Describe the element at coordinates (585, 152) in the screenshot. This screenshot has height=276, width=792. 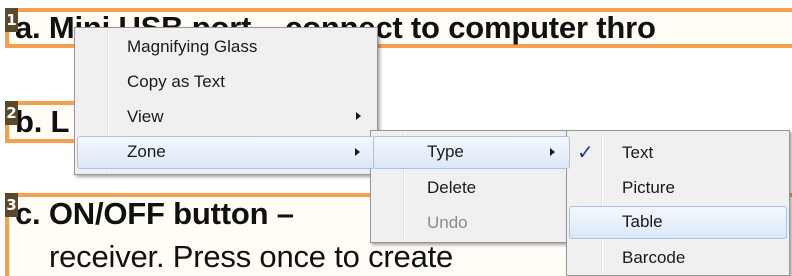
I see `checkmark-icon: ✓` at that location.